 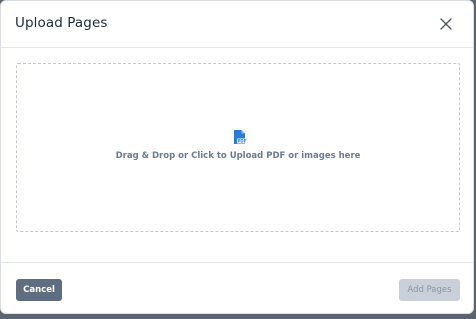 I want to click on svg-text: PDF, so click(x=242, y=141).